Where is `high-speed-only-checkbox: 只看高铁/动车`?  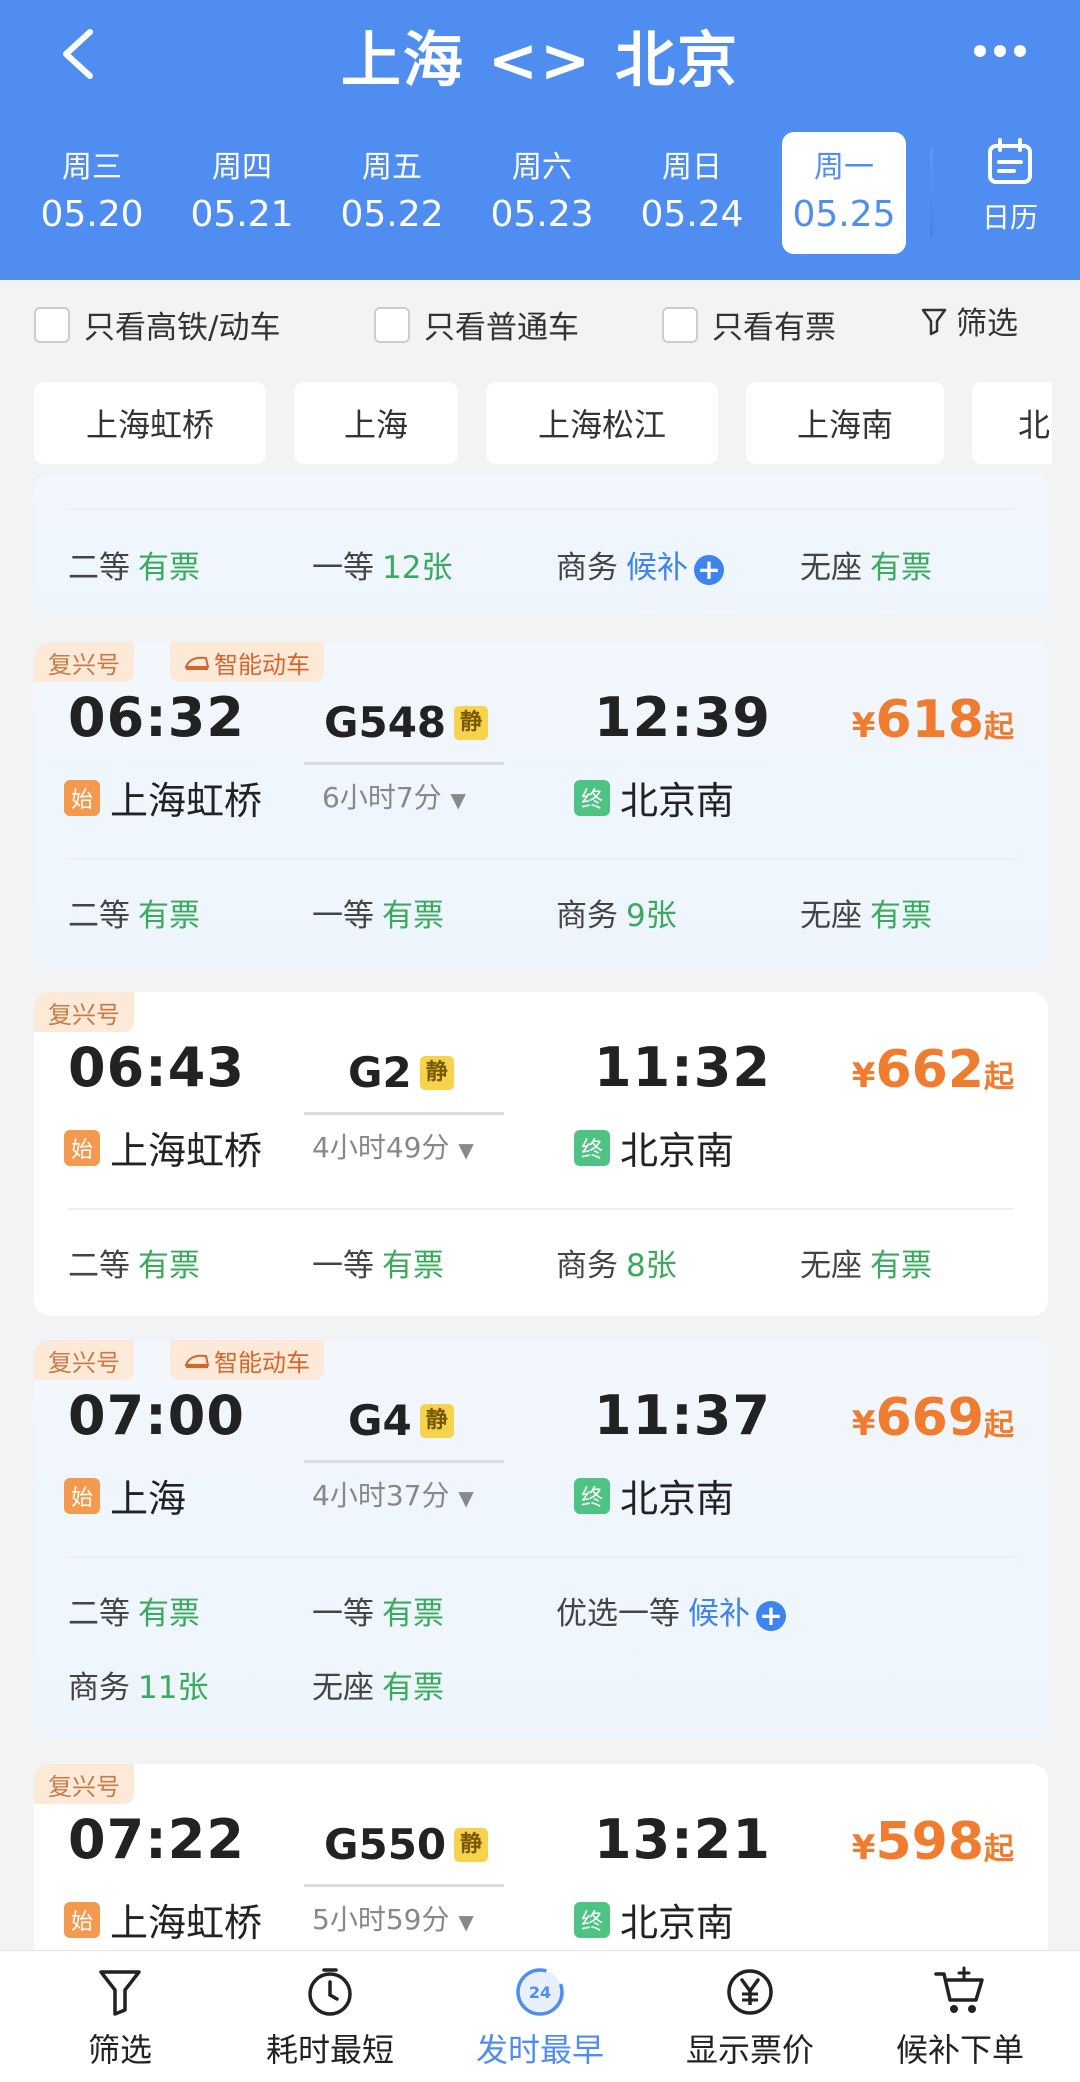 high-speed-only-checkbox: 只看高铁/动车 is located at coordinates (157, 324).